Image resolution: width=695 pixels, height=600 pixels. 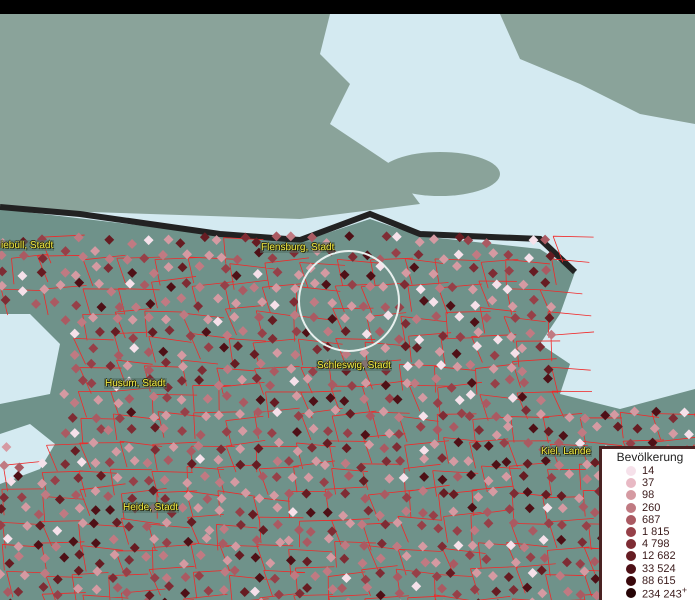 I want to click on place-label: iebüll, Stadt, so click(x=27, y=245).